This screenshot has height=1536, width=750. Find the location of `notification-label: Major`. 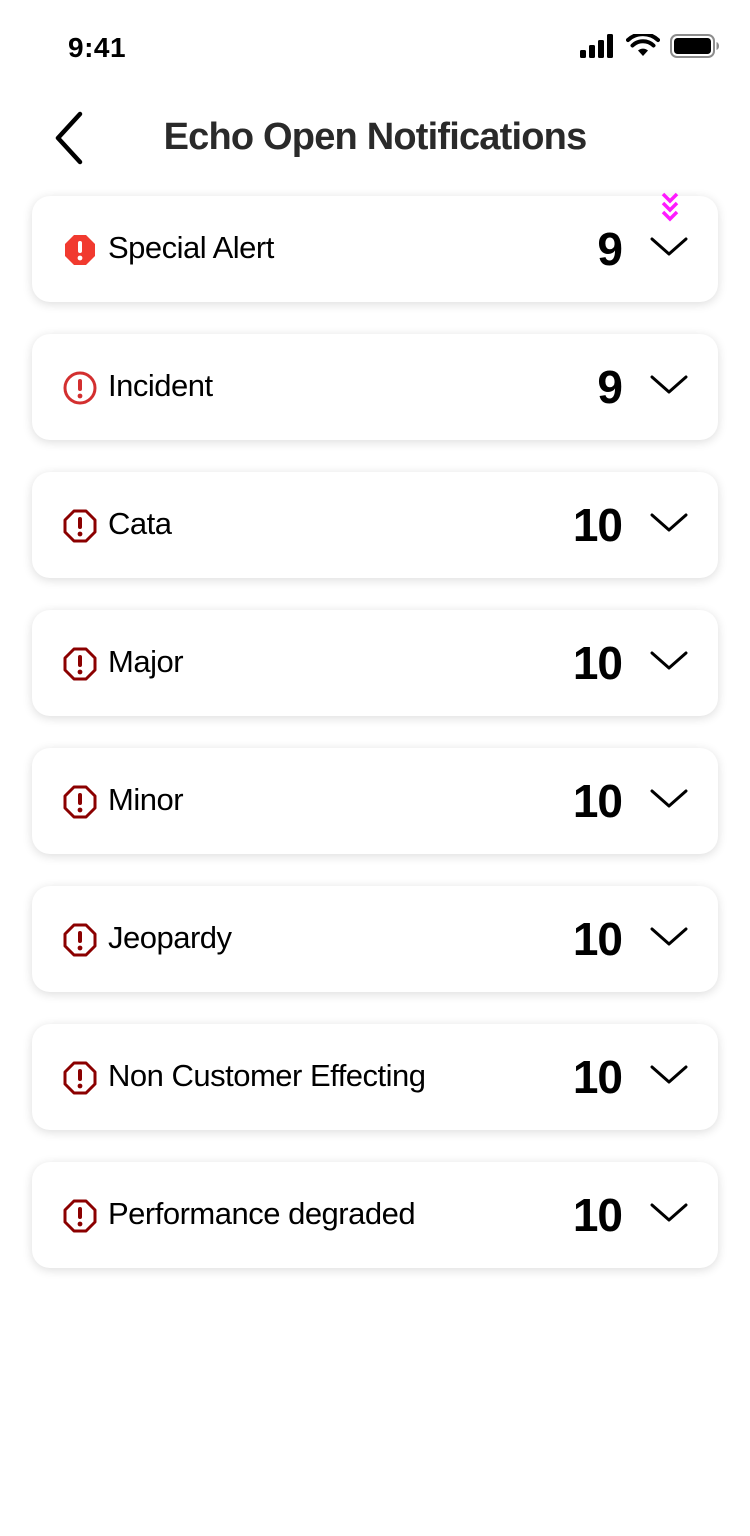

notification-label: Major is located at coordinates (146, 661).